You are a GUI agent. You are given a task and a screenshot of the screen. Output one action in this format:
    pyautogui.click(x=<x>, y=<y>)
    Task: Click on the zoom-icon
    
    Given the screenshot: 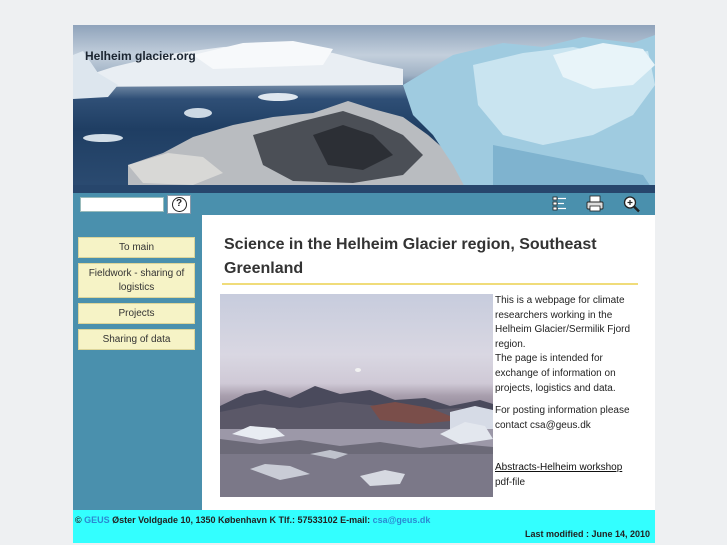 What is the action you would take?
    pyautogui.click(x=632, y=204)
    